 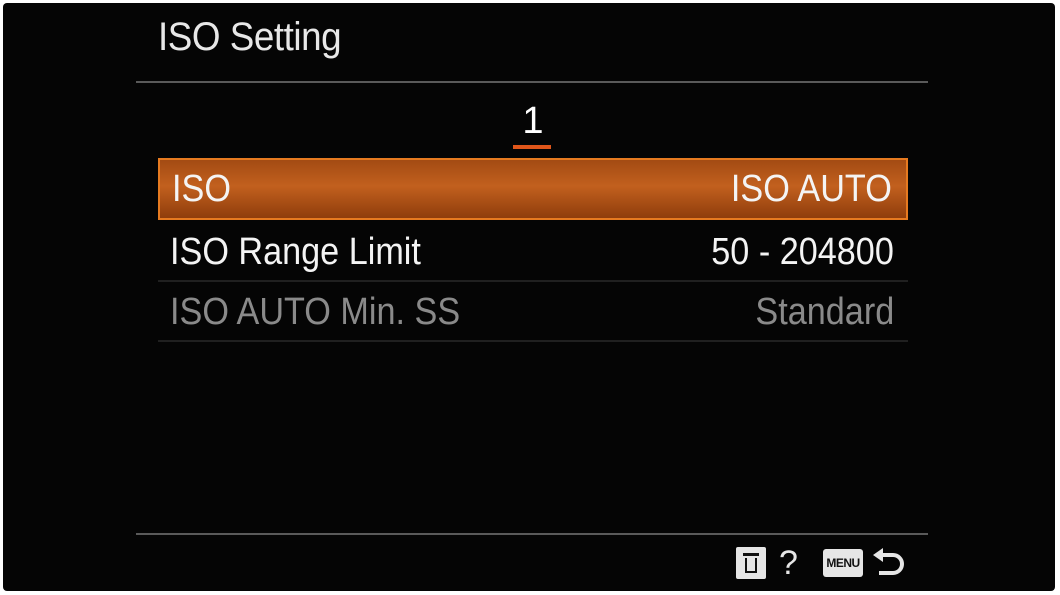 What do you see at coordinates (533, 312) in the screenshot?
I see `menu-item-iso-auto-min-ss: ISO AUTO Min. SS Standard` at bounding box center [533, 312].